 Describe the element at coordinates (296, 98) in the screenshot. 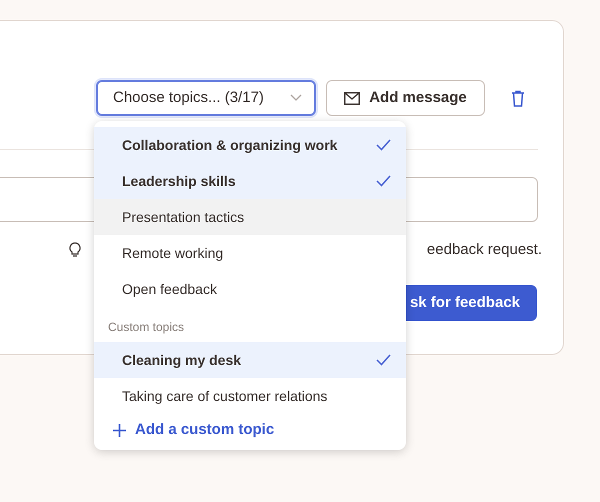

I see `chevron-down-icon` at that location.